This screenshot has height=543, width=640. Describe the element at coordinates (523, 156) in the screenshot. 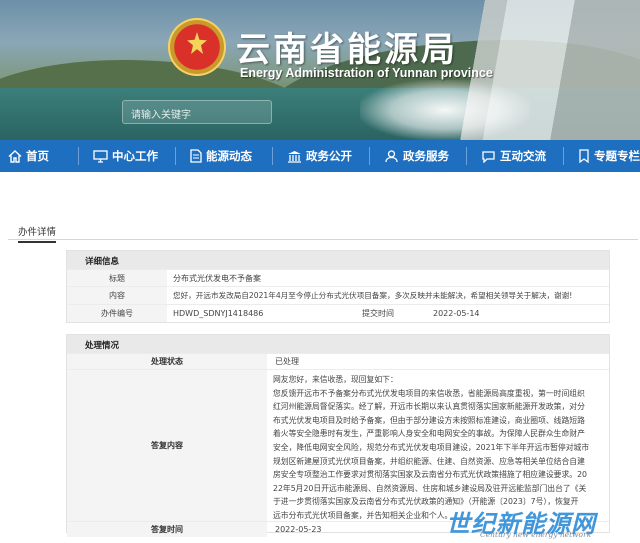

I see `nav-item-label: 互动交流` at that location.